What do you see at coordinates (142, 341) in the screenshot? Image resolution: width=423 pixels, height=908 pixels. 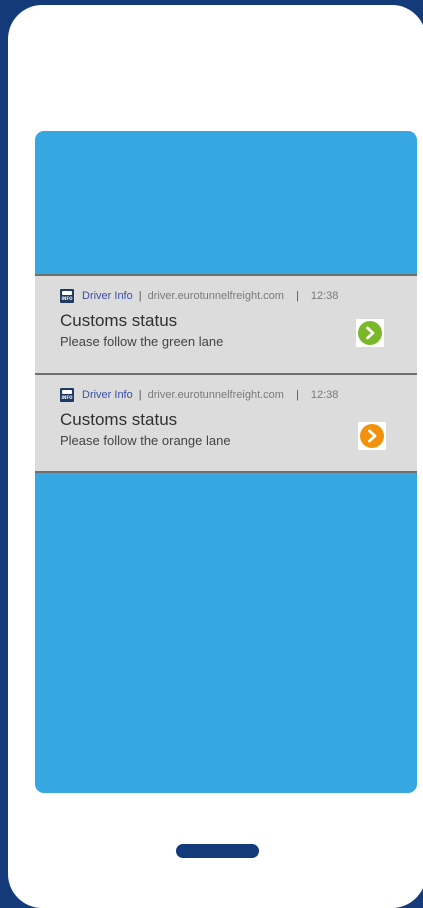 I see `notification-body: Please follow the green lane` at bounding box center [142, 341].